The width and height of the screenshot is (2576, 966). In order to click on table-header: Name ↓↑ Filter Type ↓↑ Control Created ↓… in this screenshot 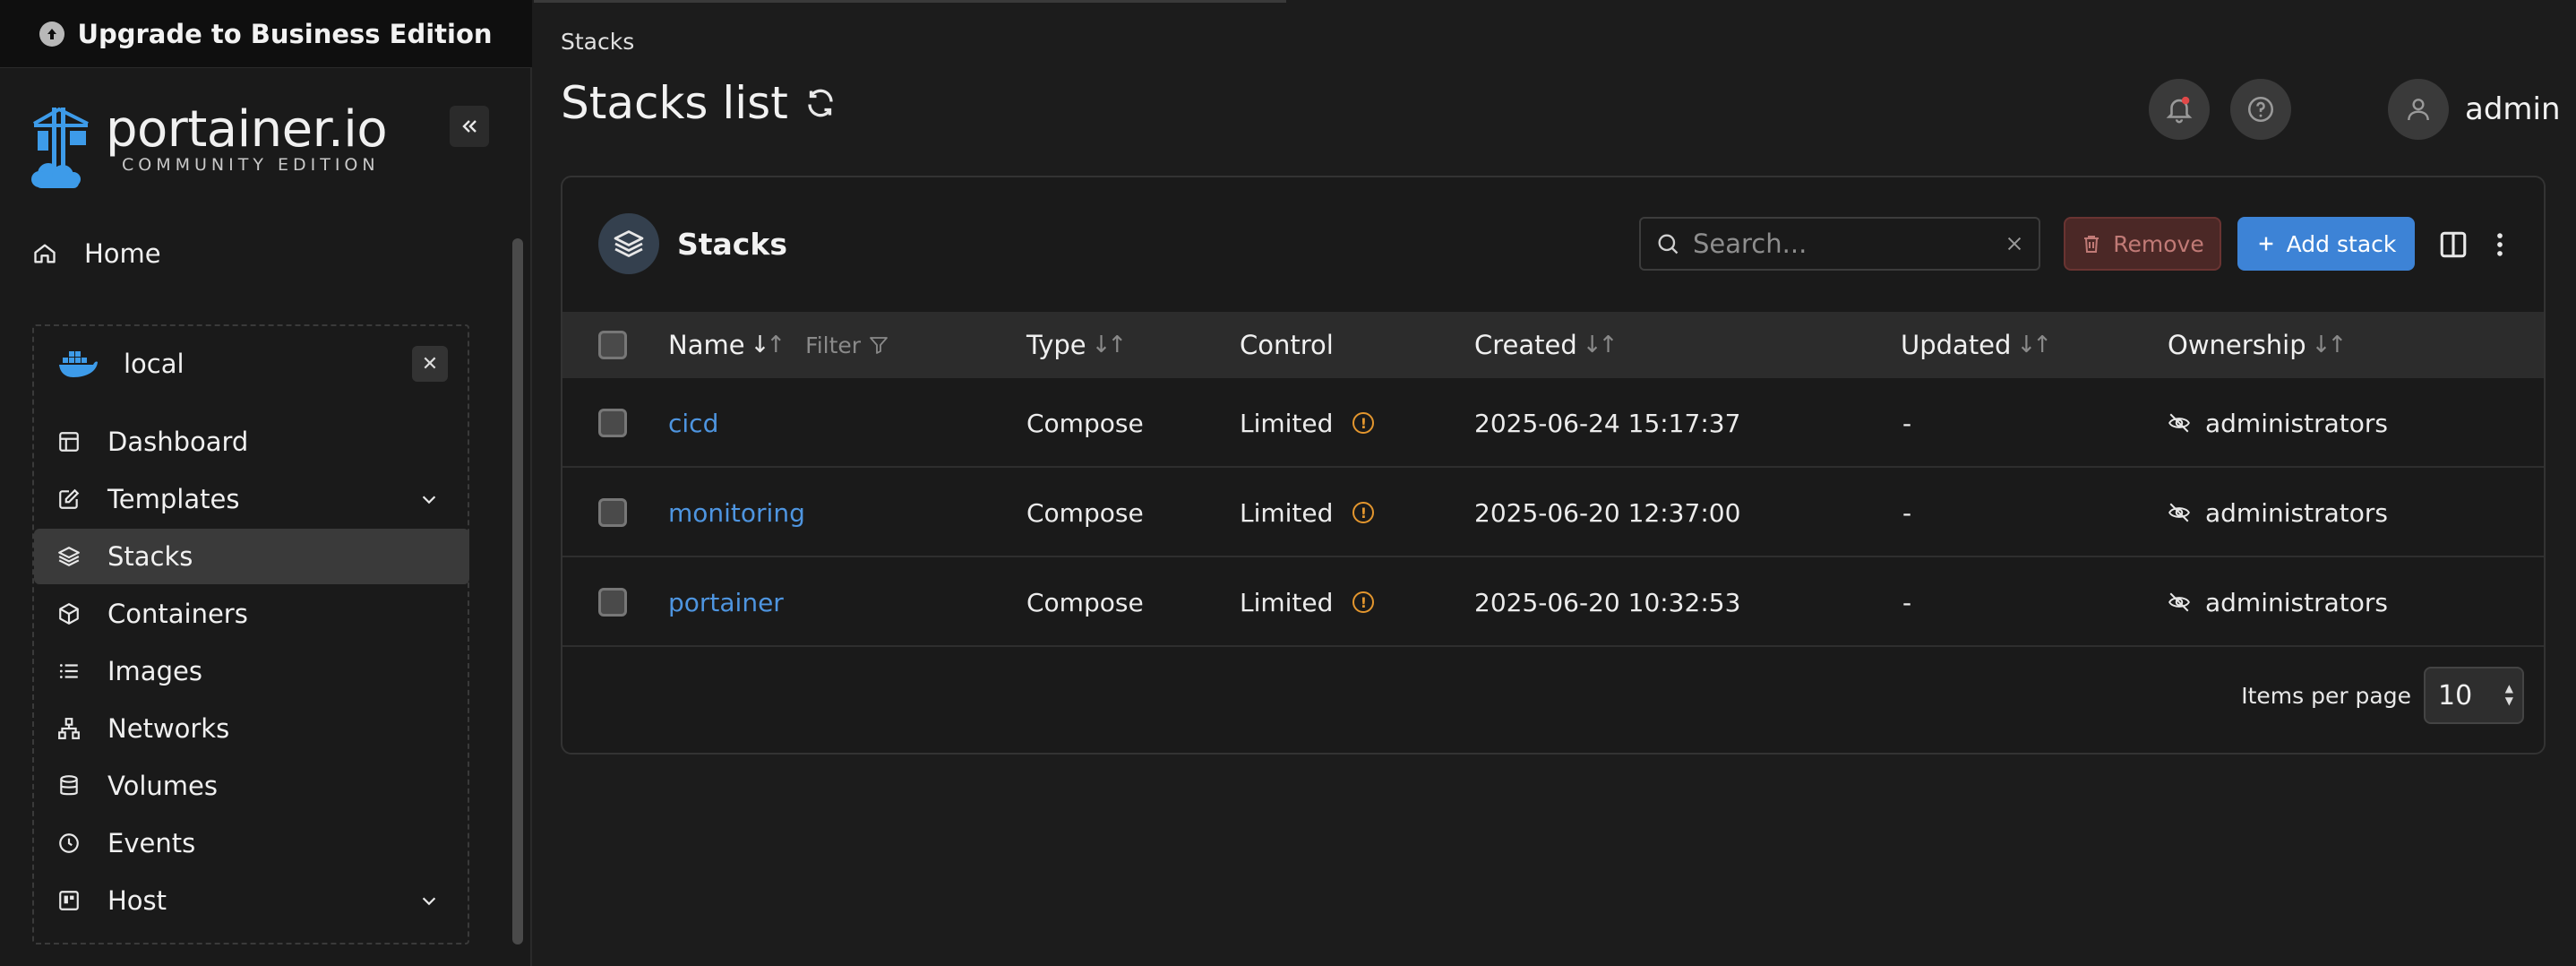, I will do `click(1553, 345)`.